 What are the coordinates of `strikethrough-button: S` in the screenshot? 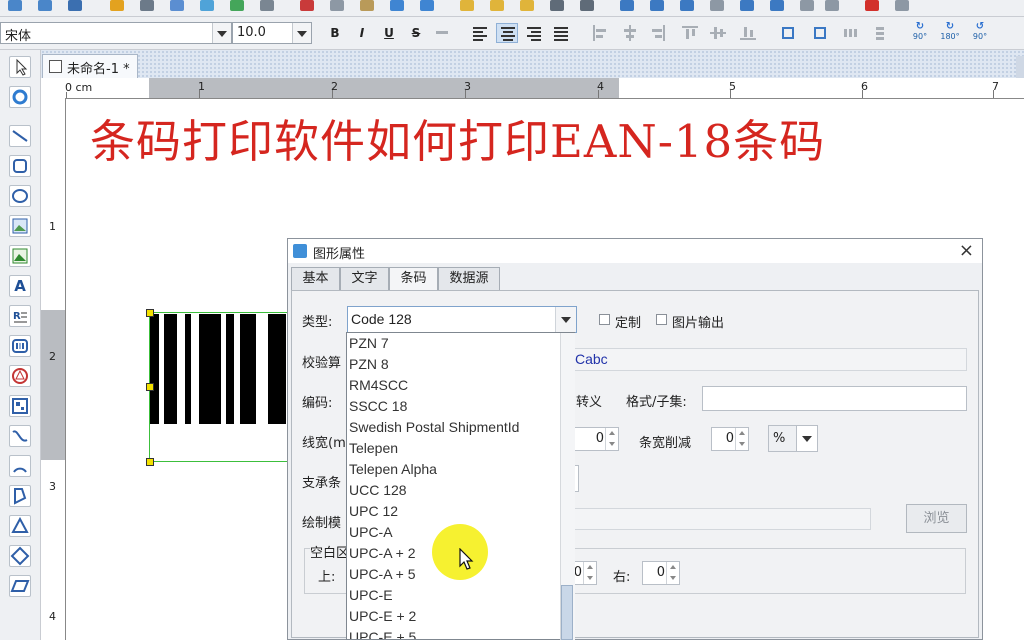 It's located at (416, 33).